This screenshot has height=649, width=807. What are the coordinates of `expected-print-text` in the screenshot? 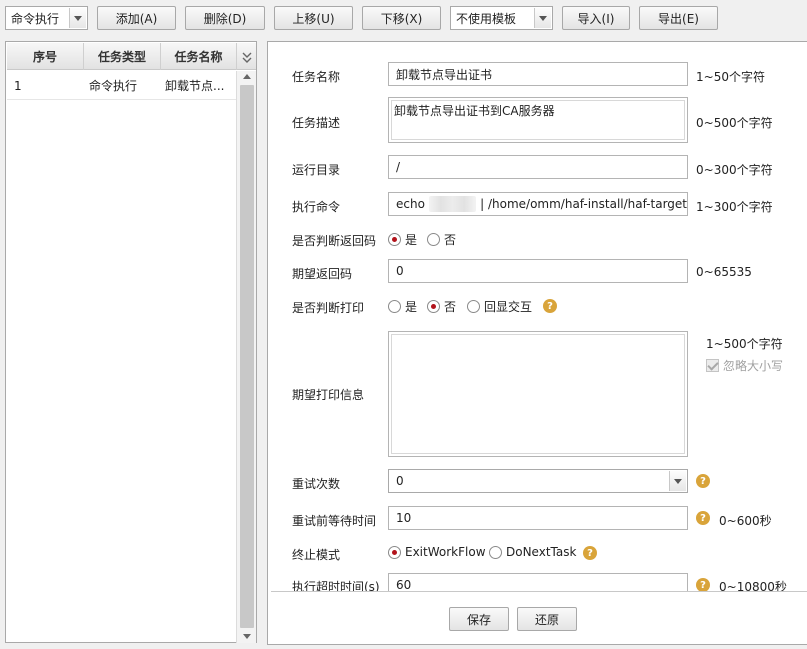 It's located at (538, 394).